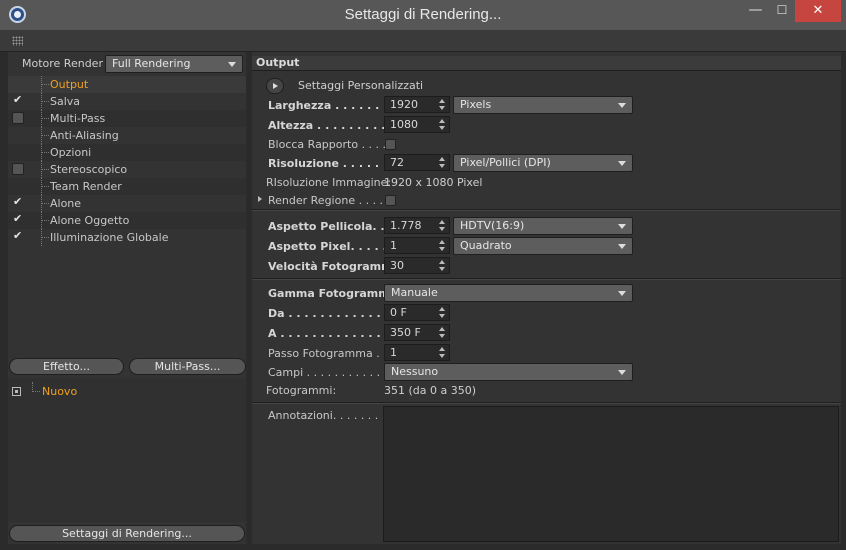 The width and height of the screenshot is (846, 550). What do you see at coordinates (328, 372) in the screenshot?
I see `fields-label: Campi . . . . . . . . . . . .` at bounding box center [328, 372].